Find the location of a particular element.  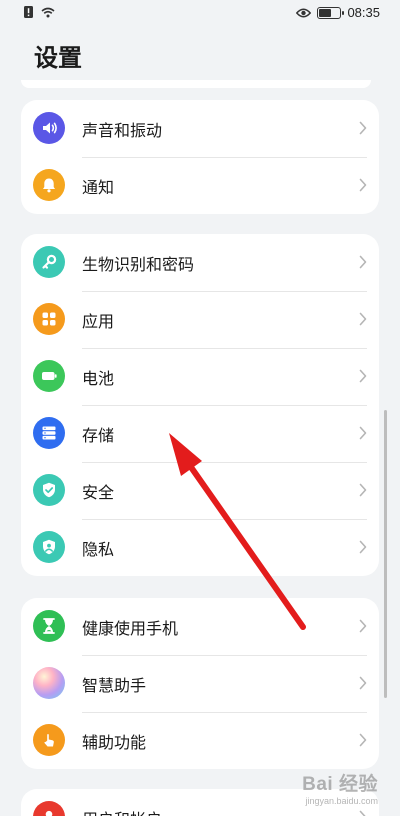

settings-row-assistant-orb: 智慧助手 is located at coordinates (200, 683).